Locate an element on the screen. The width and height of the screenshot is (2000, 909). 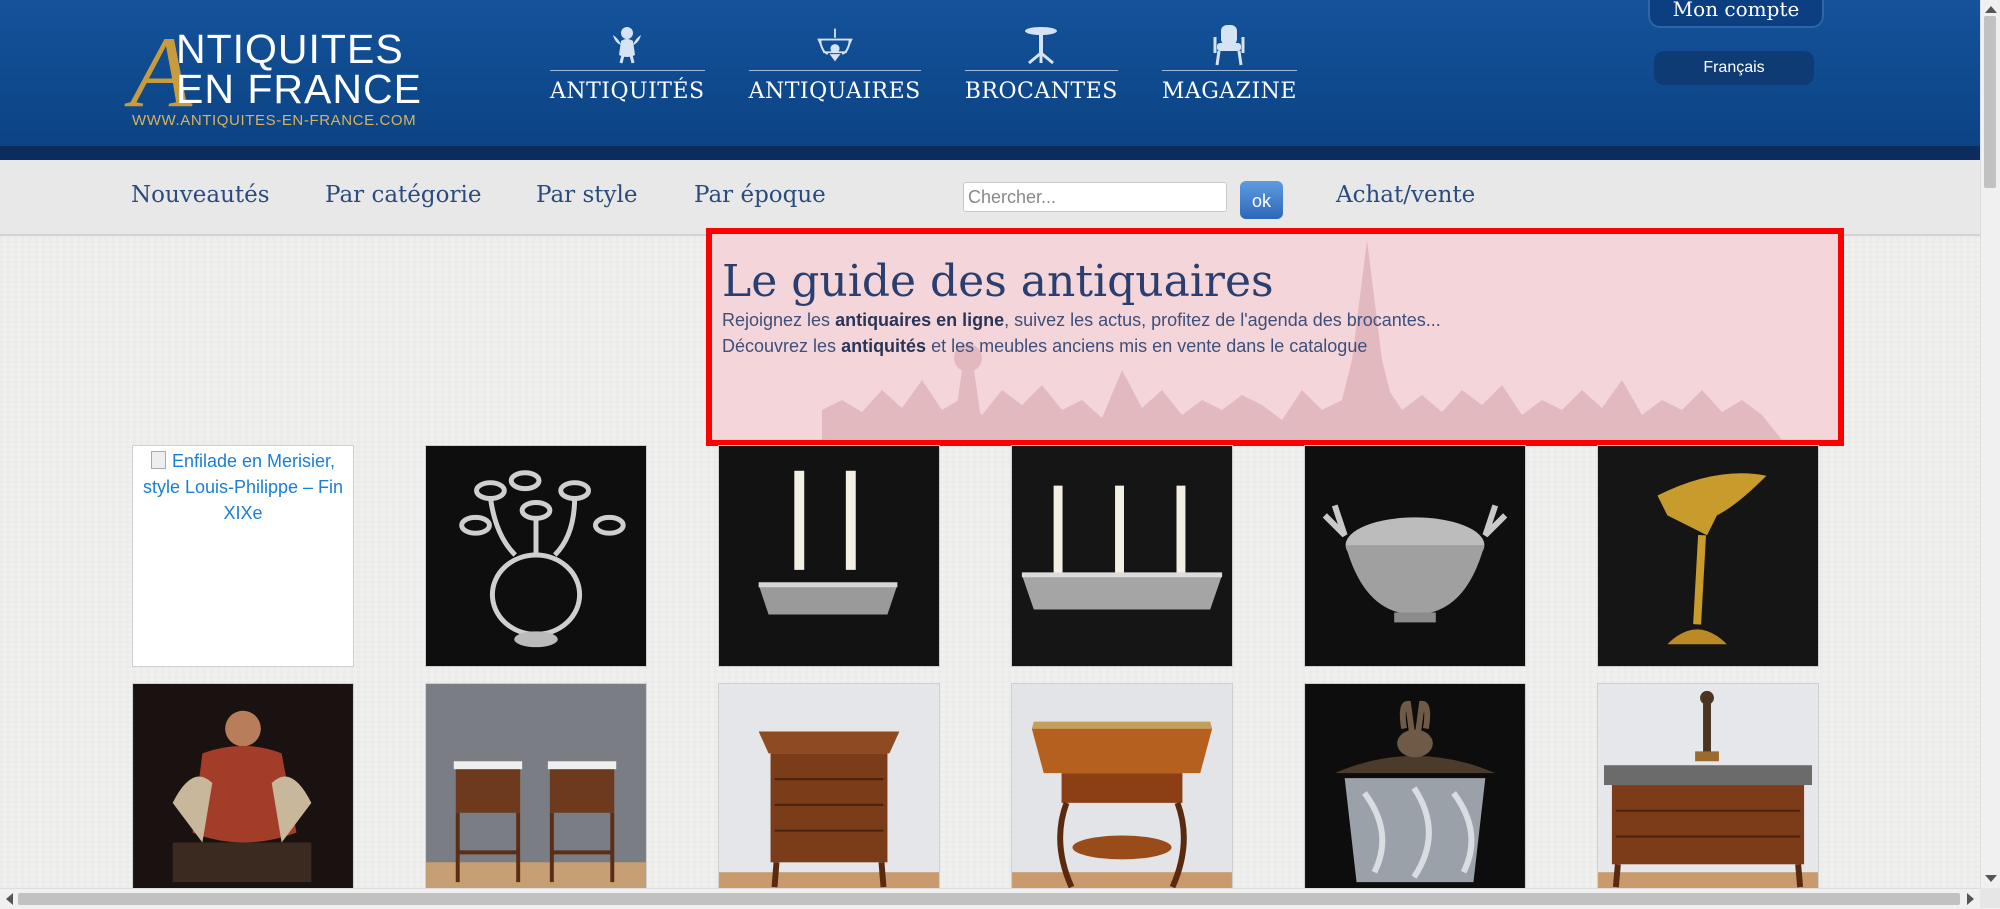
horizontal-scrollbar is located at coordinates (990, 898).